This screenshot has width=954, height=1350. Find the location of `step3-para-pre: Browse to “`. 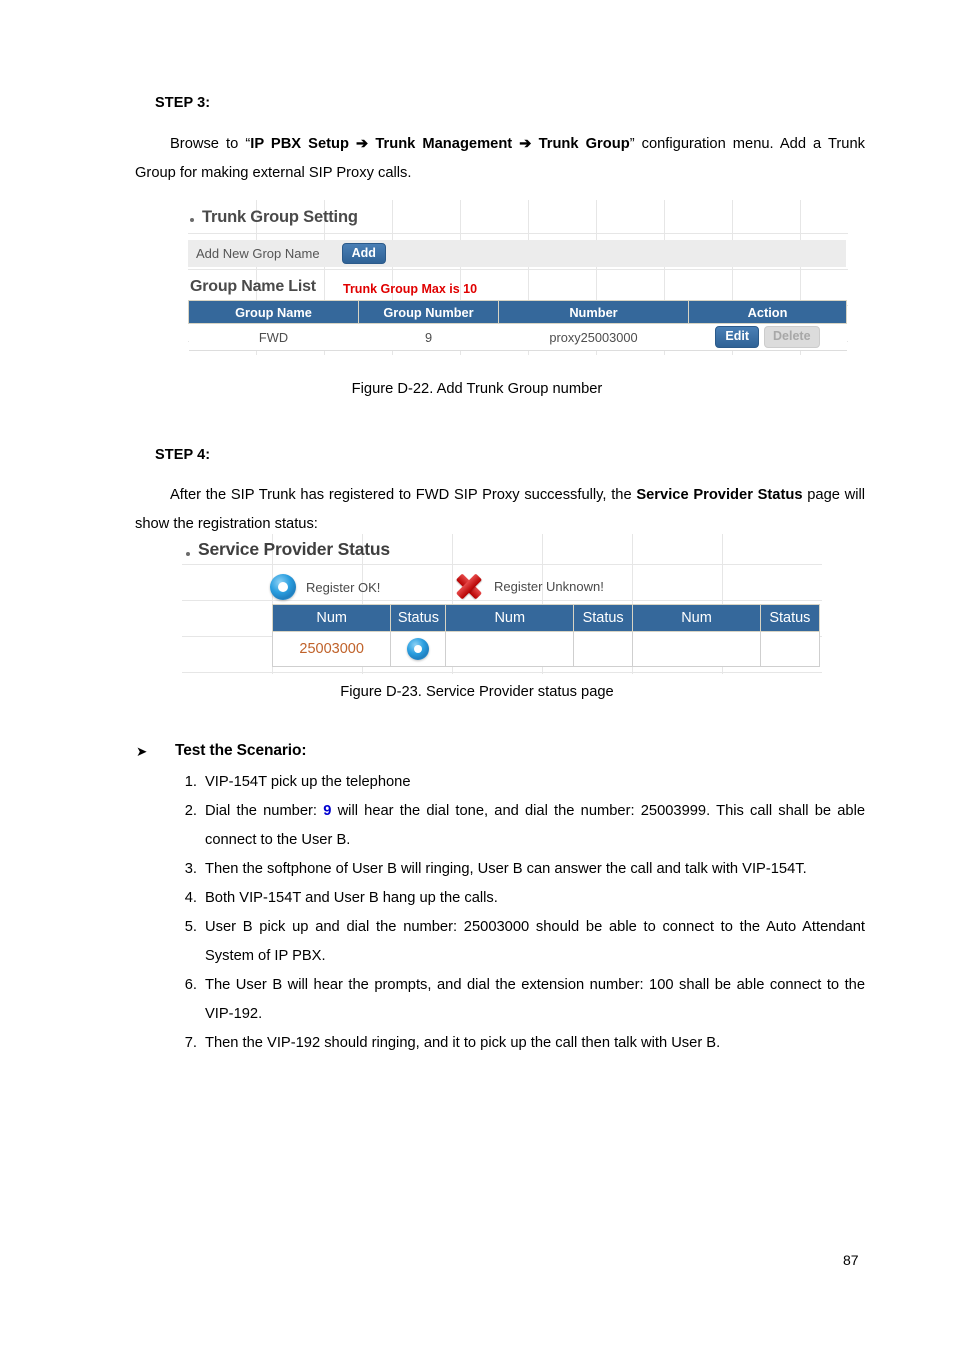

step3-para-pre: Browse to “ is located at coordinates (210, 144).